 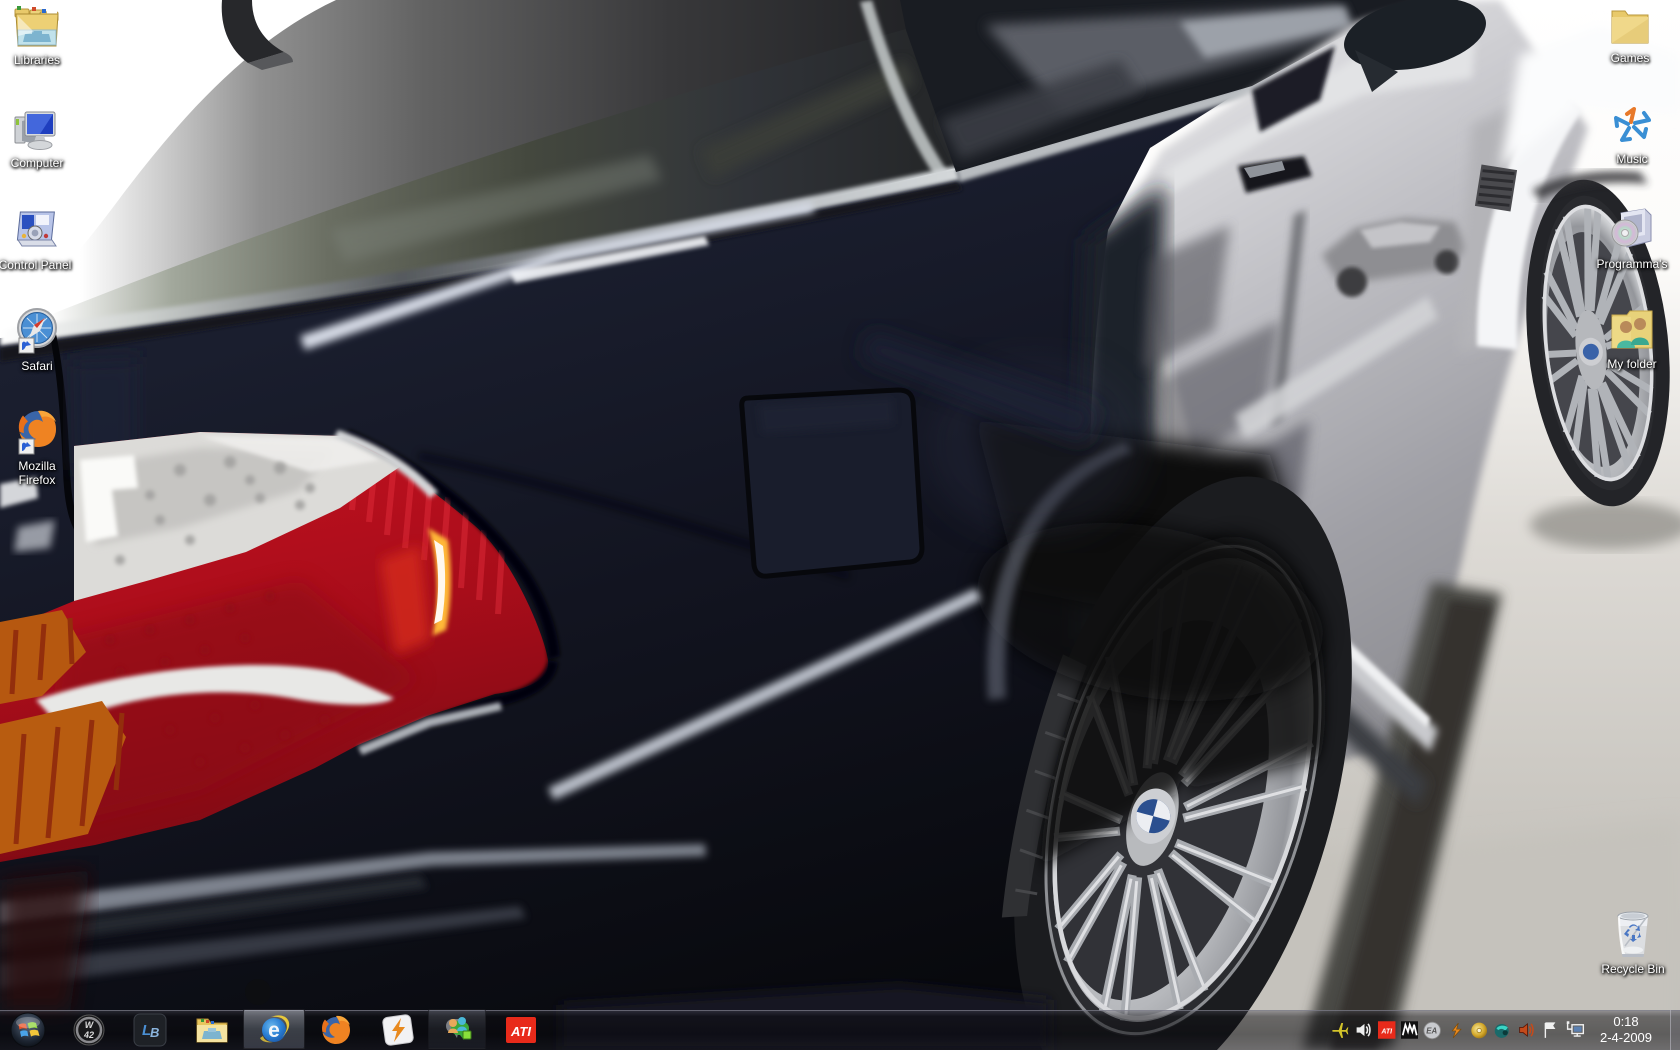 I want to click on svg-text: e, so click(x=274, y=1030).